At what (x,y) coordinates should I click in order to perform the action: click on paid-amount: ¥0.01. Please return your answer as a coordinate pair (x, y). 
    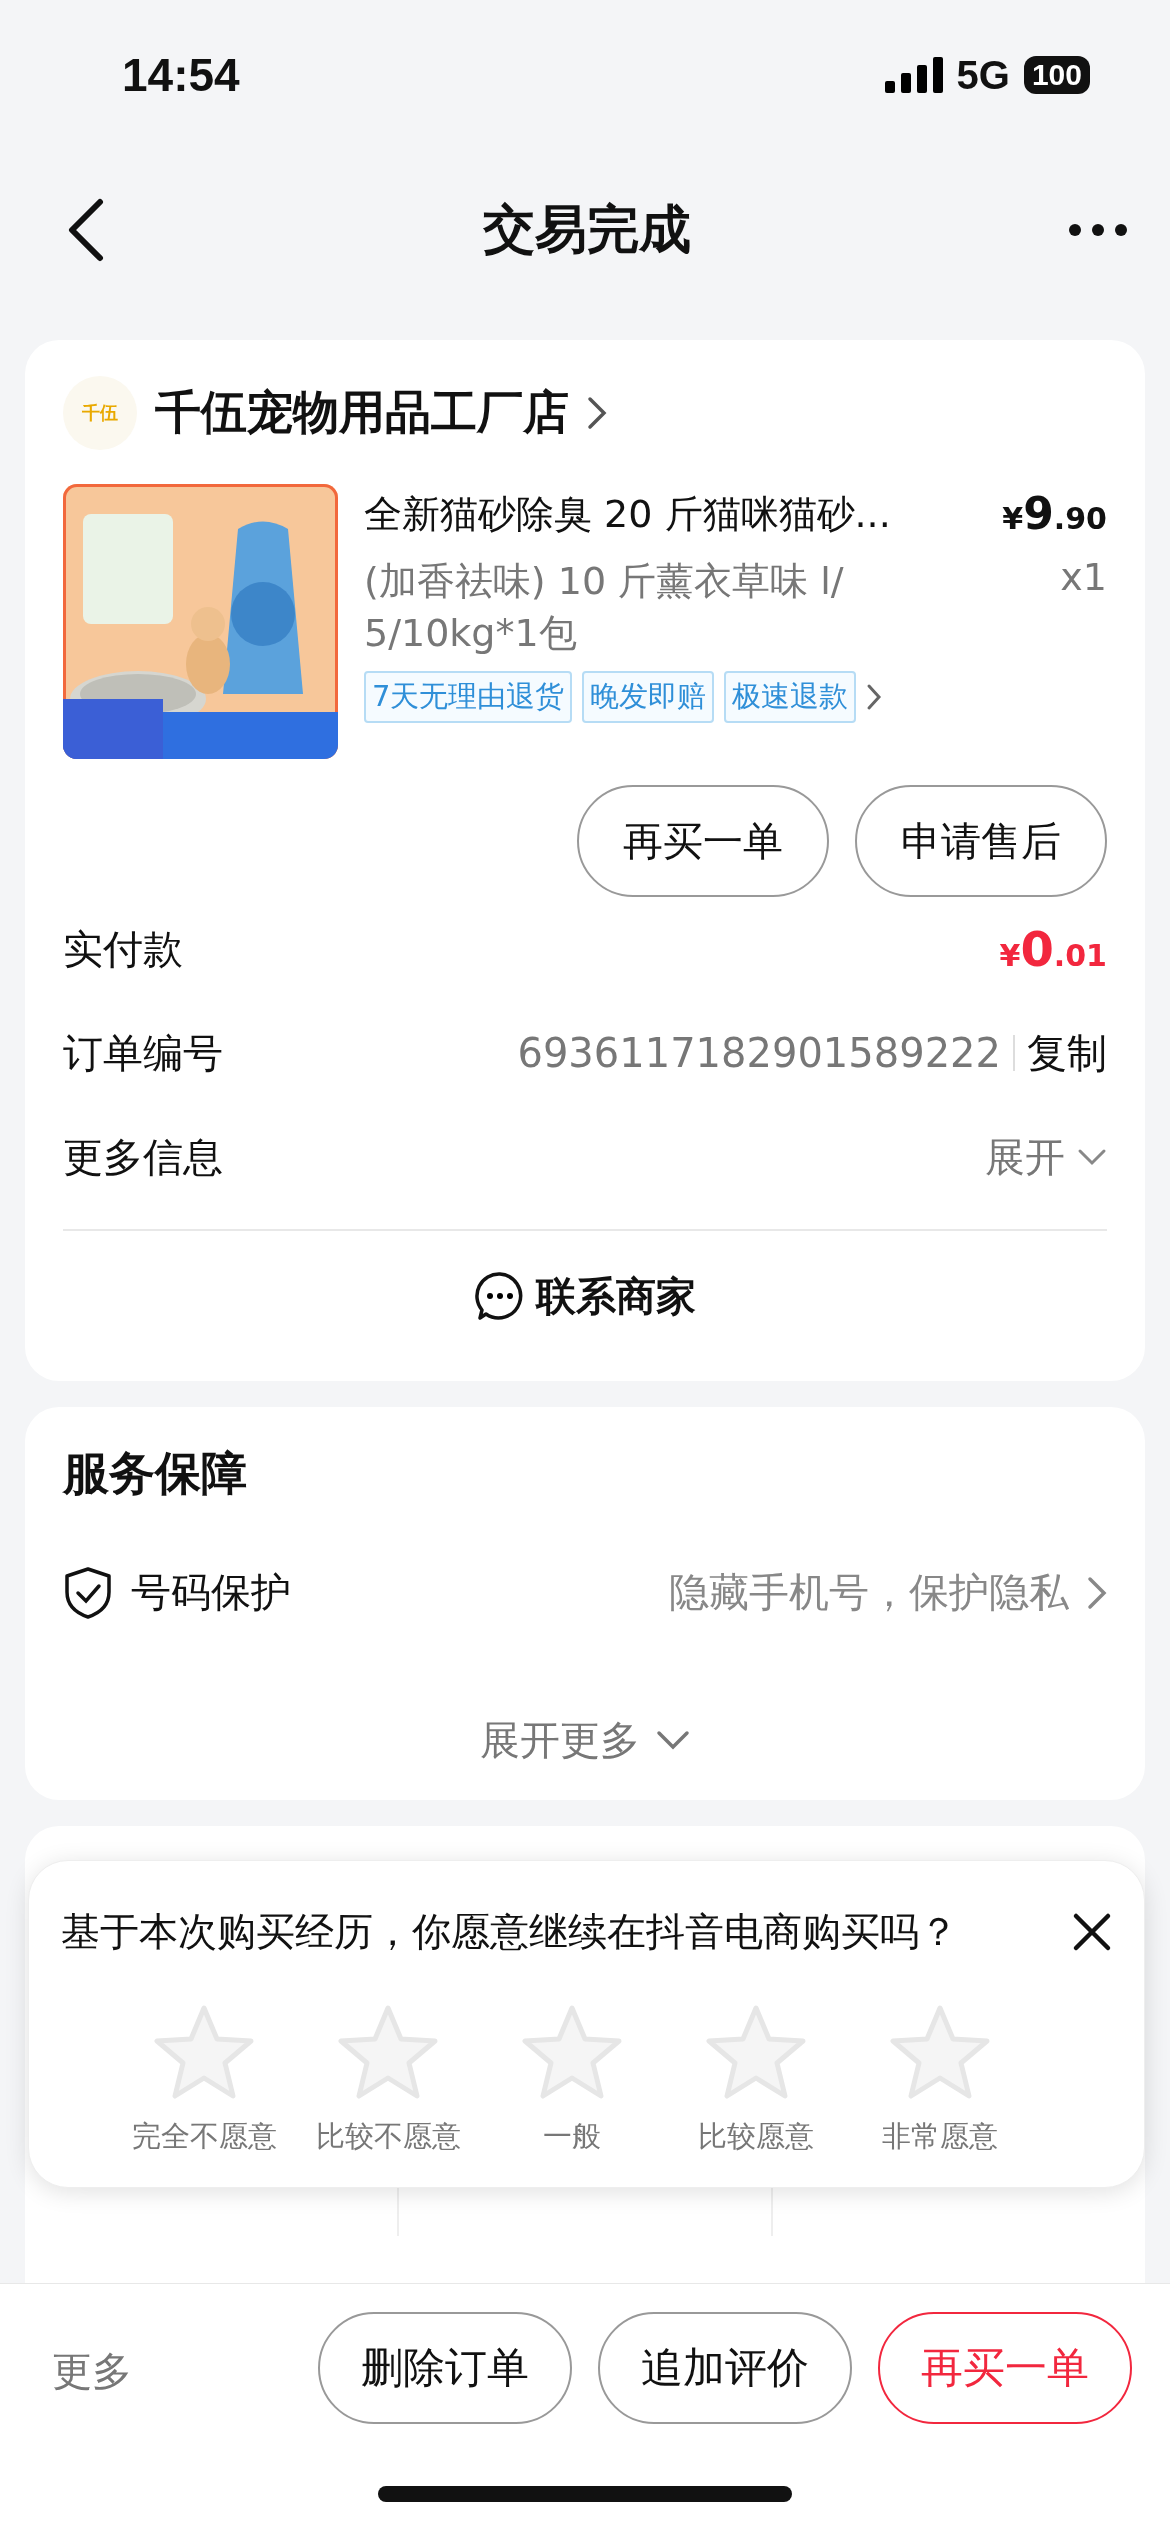
    Looking at the image, I should click on (1053, 949).